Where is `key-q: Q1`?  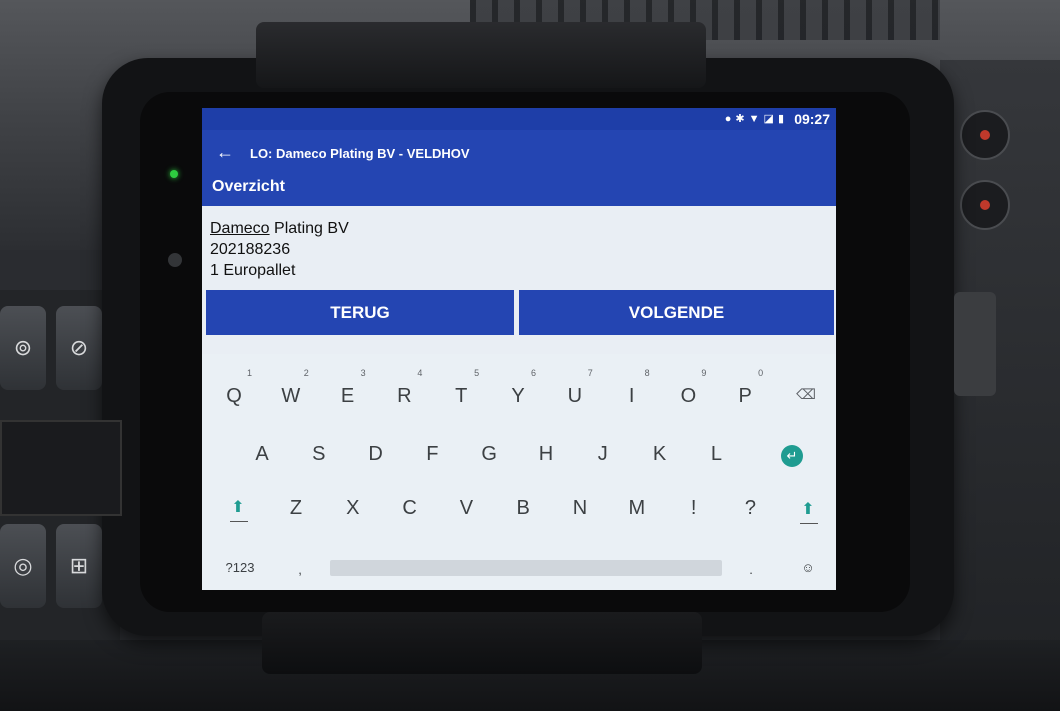
key-q: Q1 is located at coordinates (234, 392).